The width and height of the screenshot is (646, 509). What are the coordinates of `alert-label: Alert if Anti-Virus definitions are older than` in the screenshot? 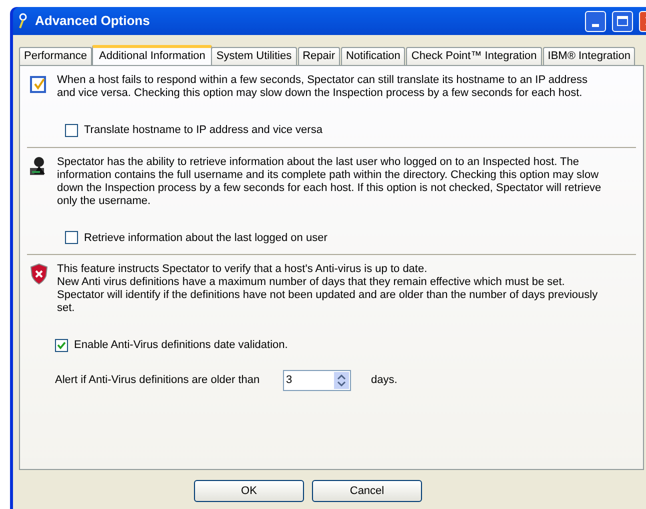 It's located at (158, 380).